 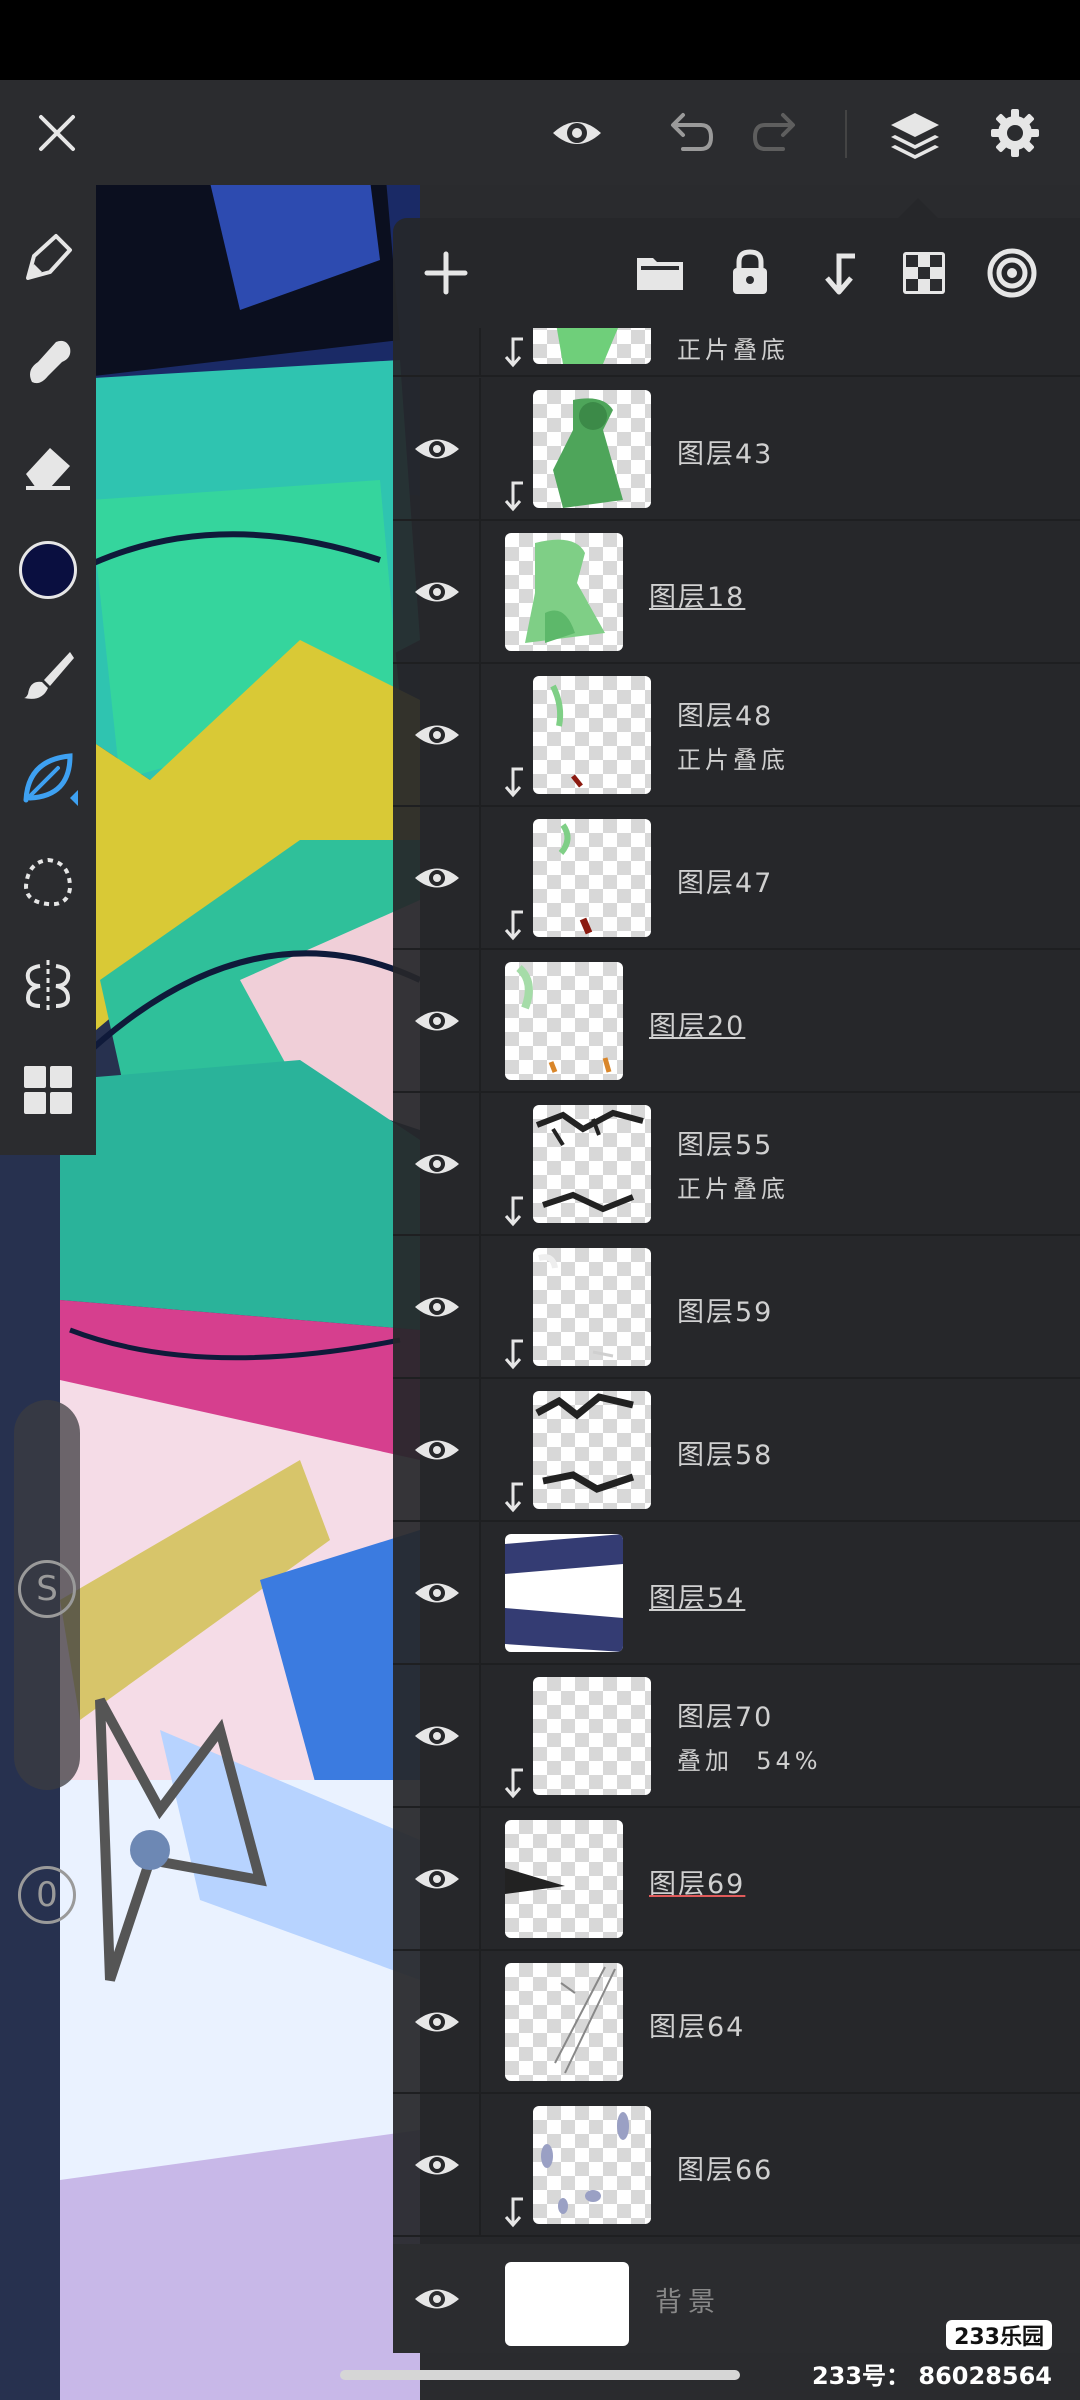 What do you see at coordinates (48, 258) in the screenshot?
I see `pen-icon` at bounding box center [48, 258].